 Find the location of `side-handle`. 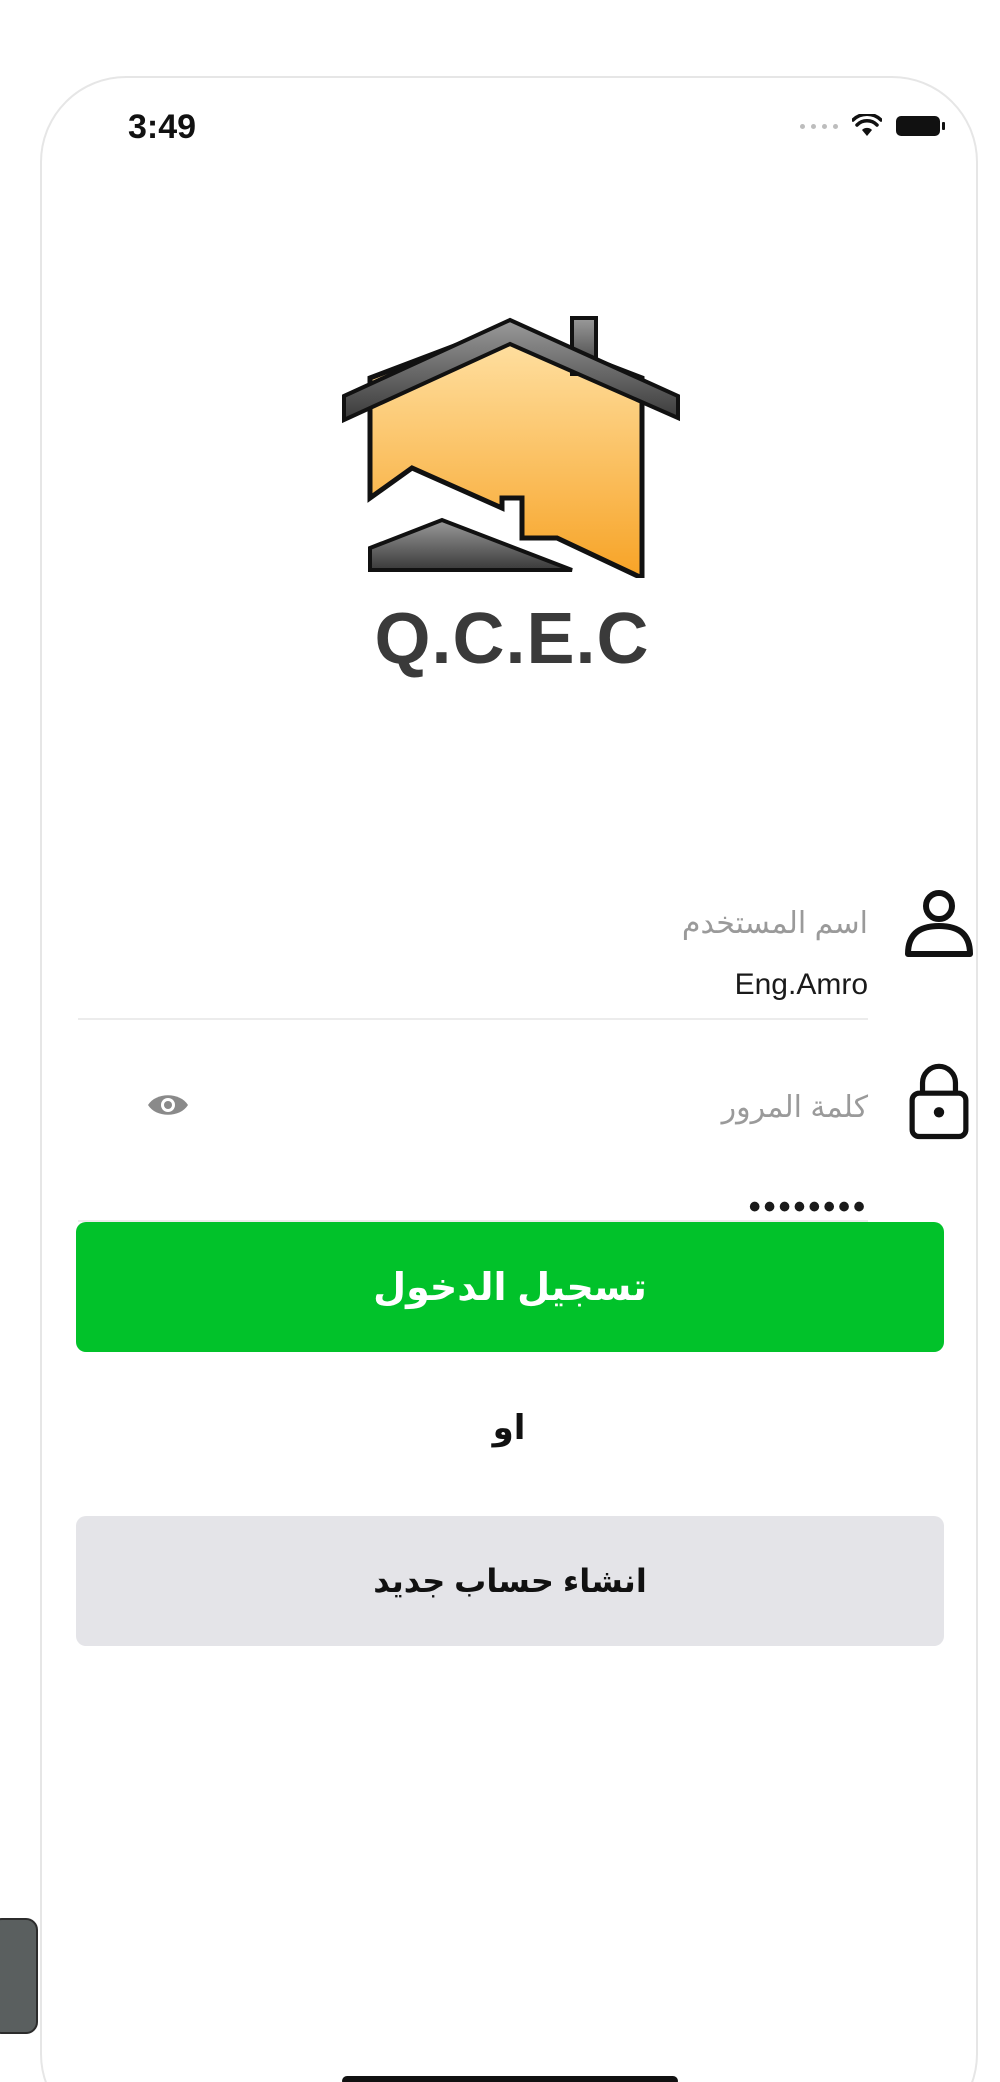

side-handle is located at coordinates (19, 1976).